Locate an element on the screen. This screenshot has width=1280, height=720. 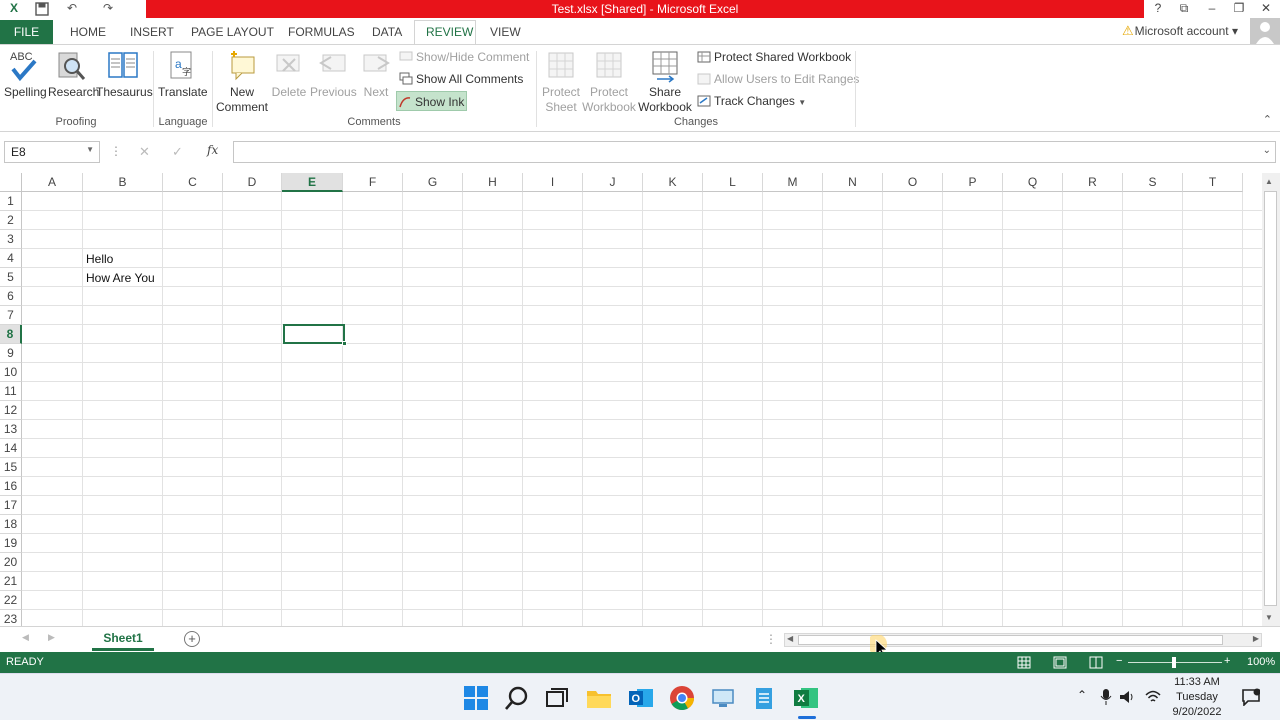
translate-button: a 字 Translate is located at coordinates (183, 74).